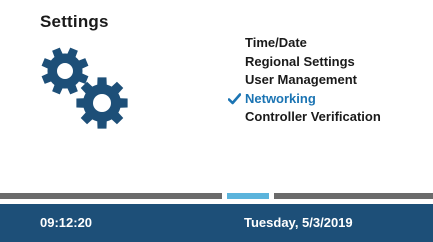 This screenshot has height=242, width=433. Describe the element at coordinates (66, 222) in the screenshot. I see `status-time: 09:12:20` at that location.